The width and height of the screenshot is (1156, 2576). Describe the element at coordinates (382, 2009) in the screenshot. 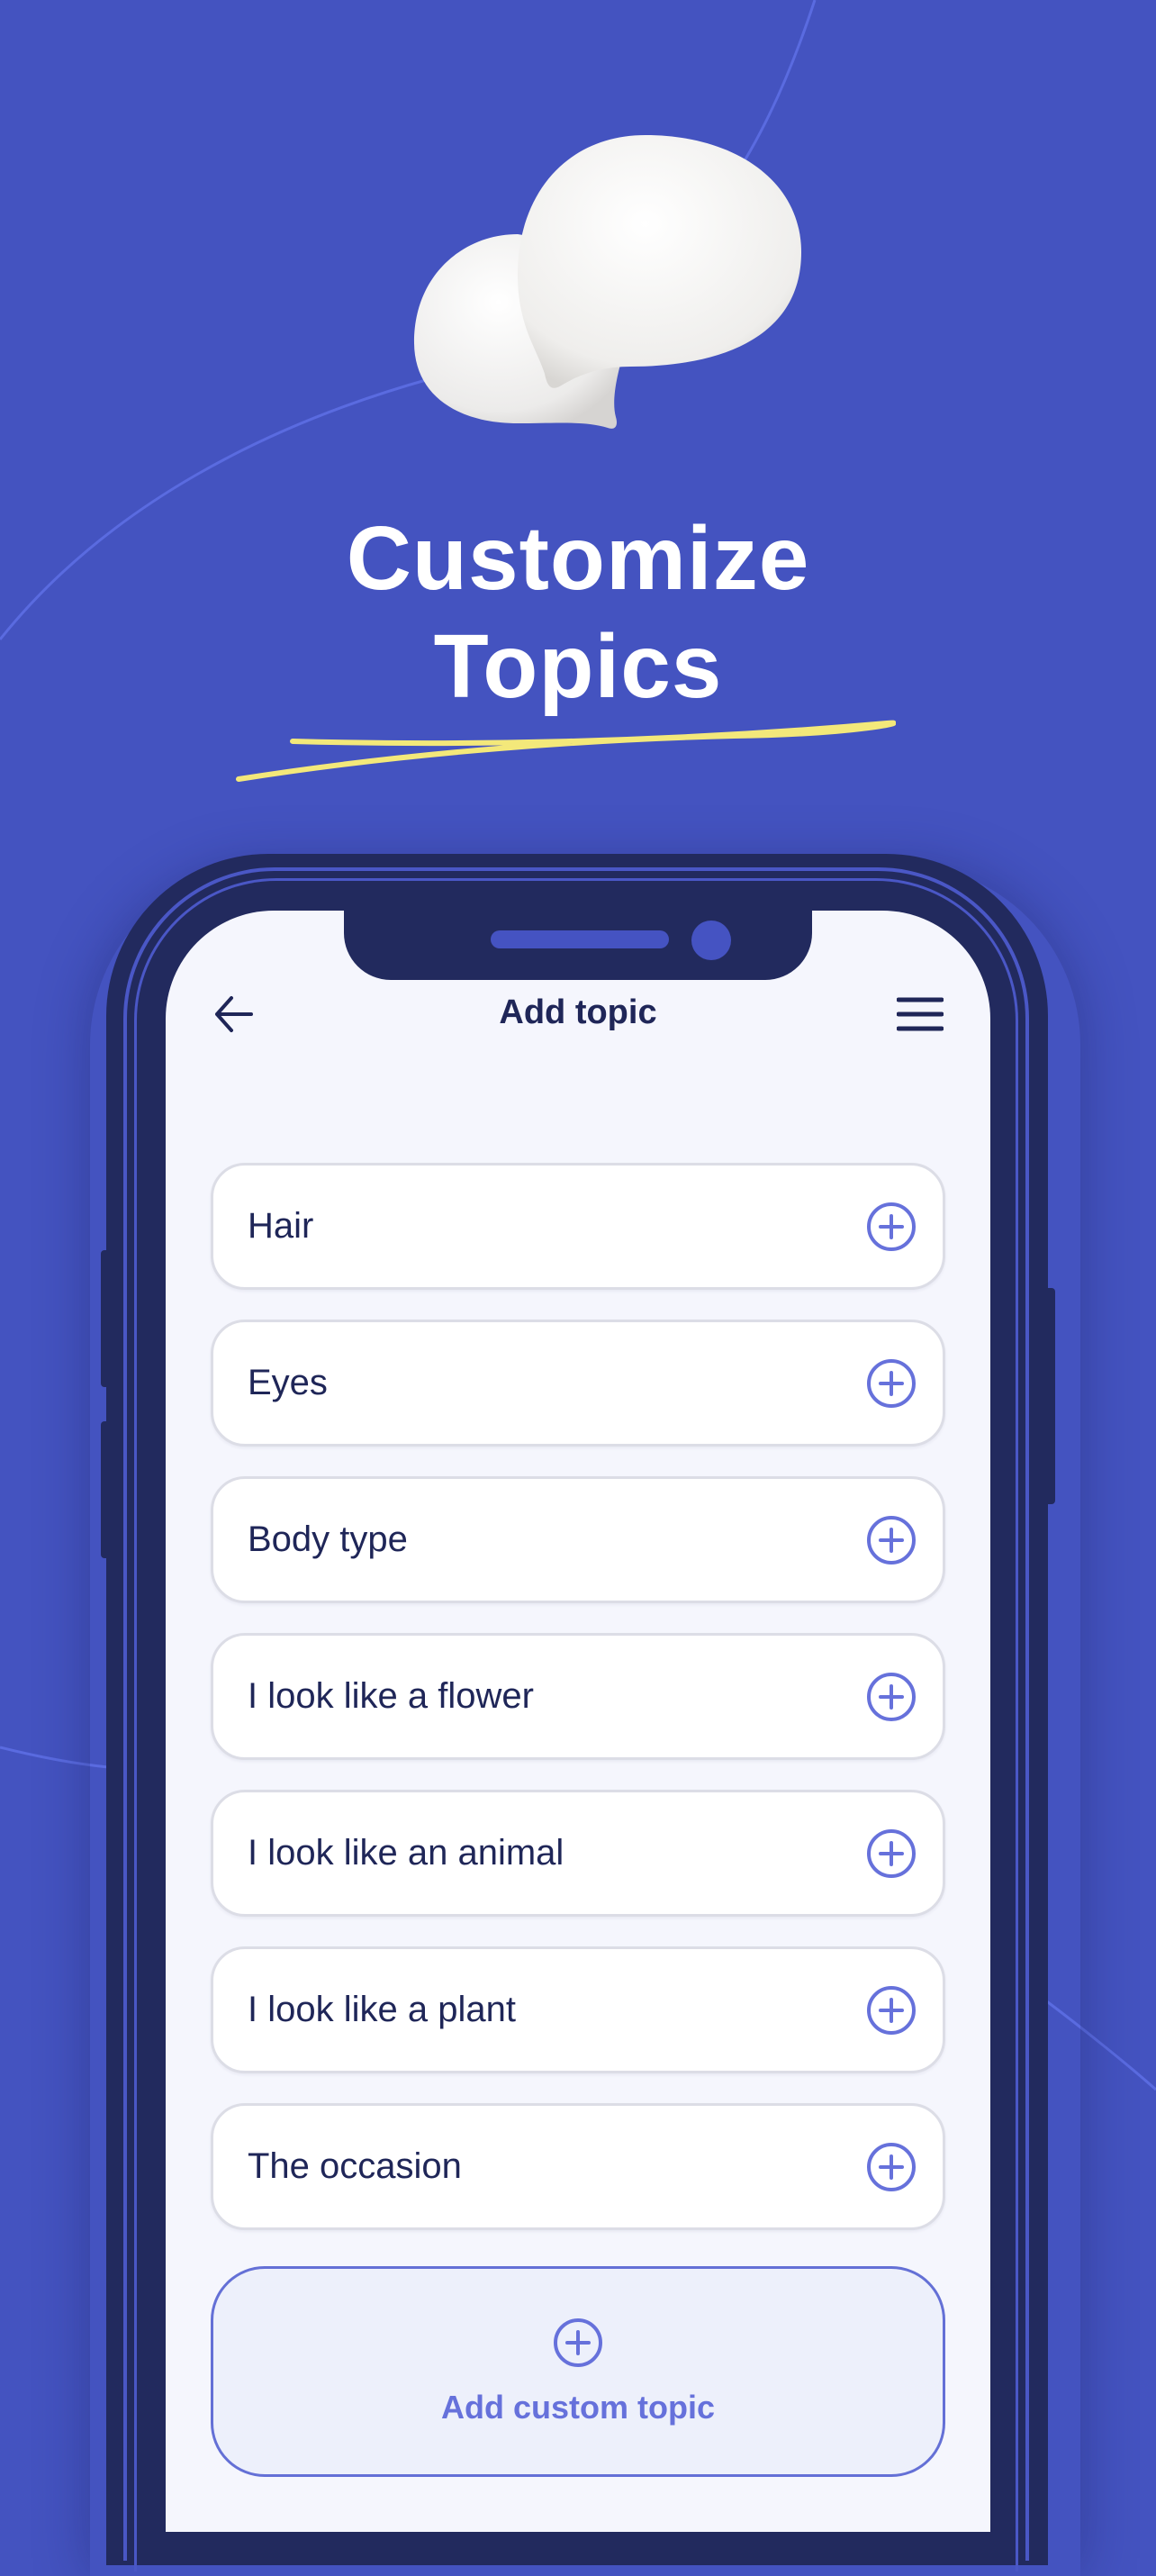

I see `topic-label: I look like a plant` at that location.